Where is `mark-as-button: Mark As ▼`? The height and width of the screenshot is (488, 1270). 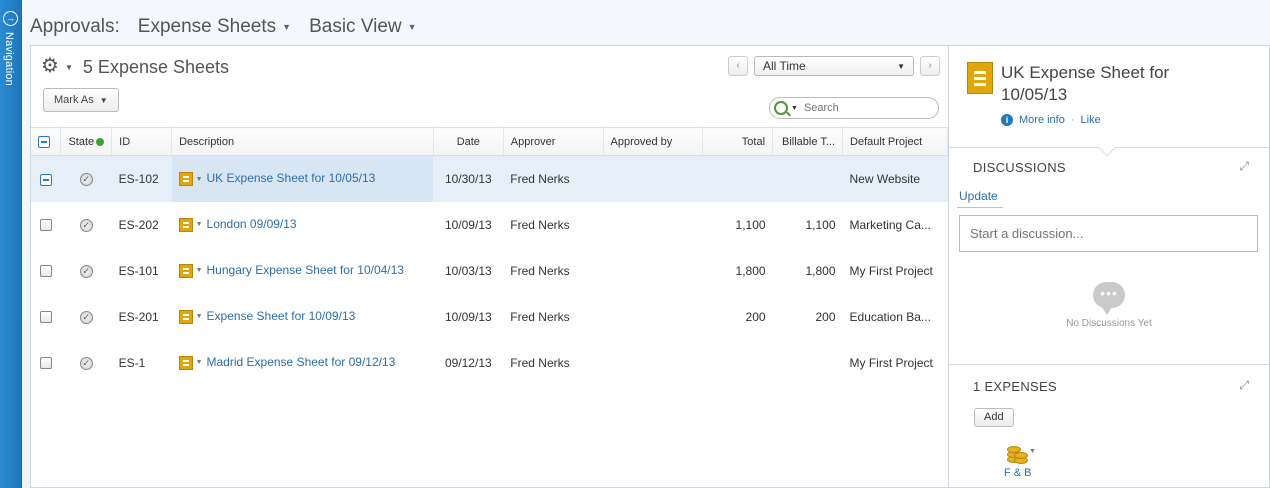 mark-as-button: Mark As ▼ is located at coordinates (81, 100).